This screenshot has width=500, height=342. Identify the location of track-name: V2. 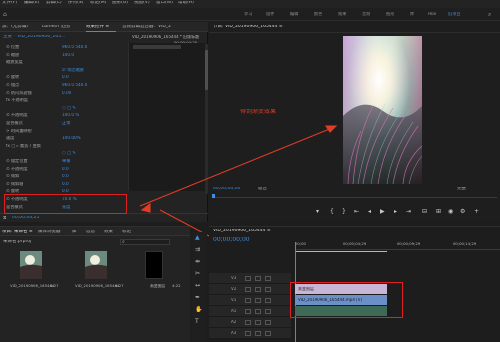
(234, 289).